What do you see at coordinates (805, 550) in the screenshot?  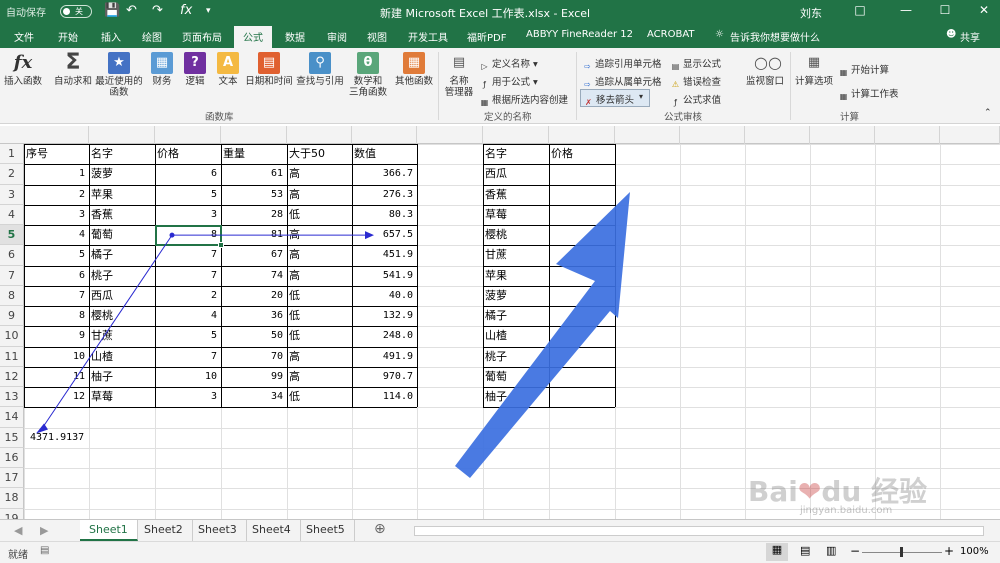 I see `page-layout-view-icon: ▤` at bounding box center [805, 550].